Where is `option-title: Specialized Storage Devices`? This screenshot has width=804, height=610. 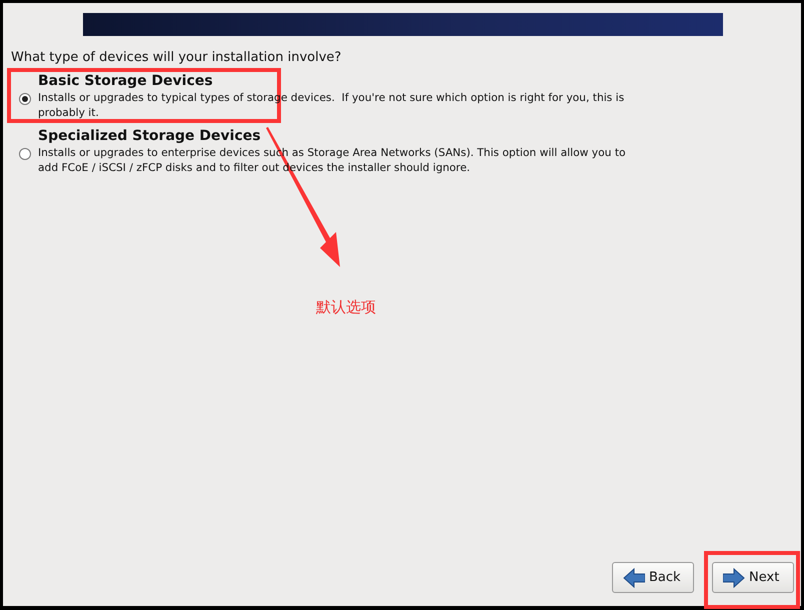 option-title: Specialized Storage Devices is located at coordinates (150, 136).